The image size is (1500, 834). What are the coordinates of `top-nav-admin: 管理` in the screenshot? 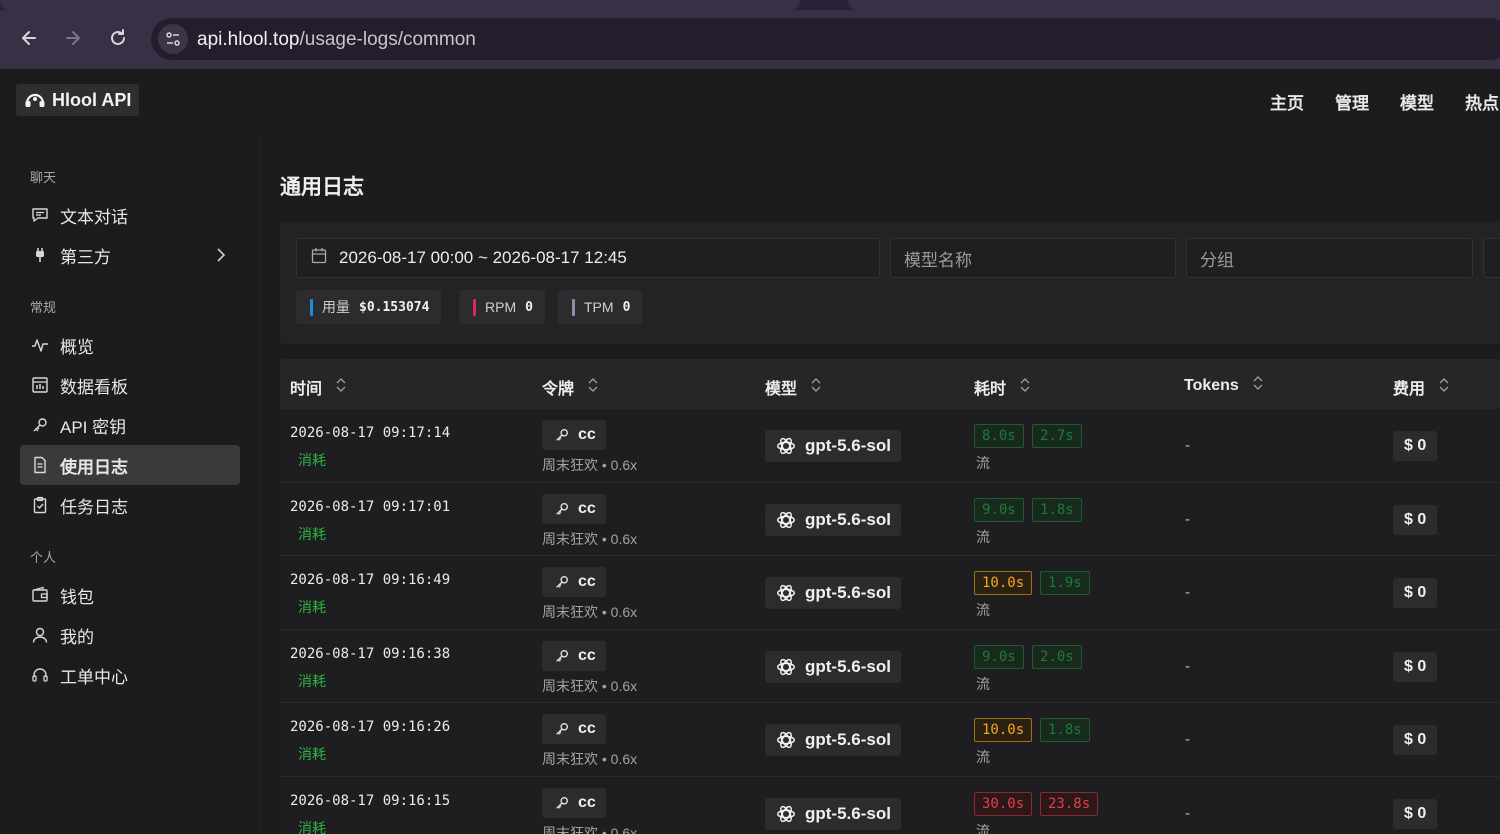 It's located at (1352, 101).